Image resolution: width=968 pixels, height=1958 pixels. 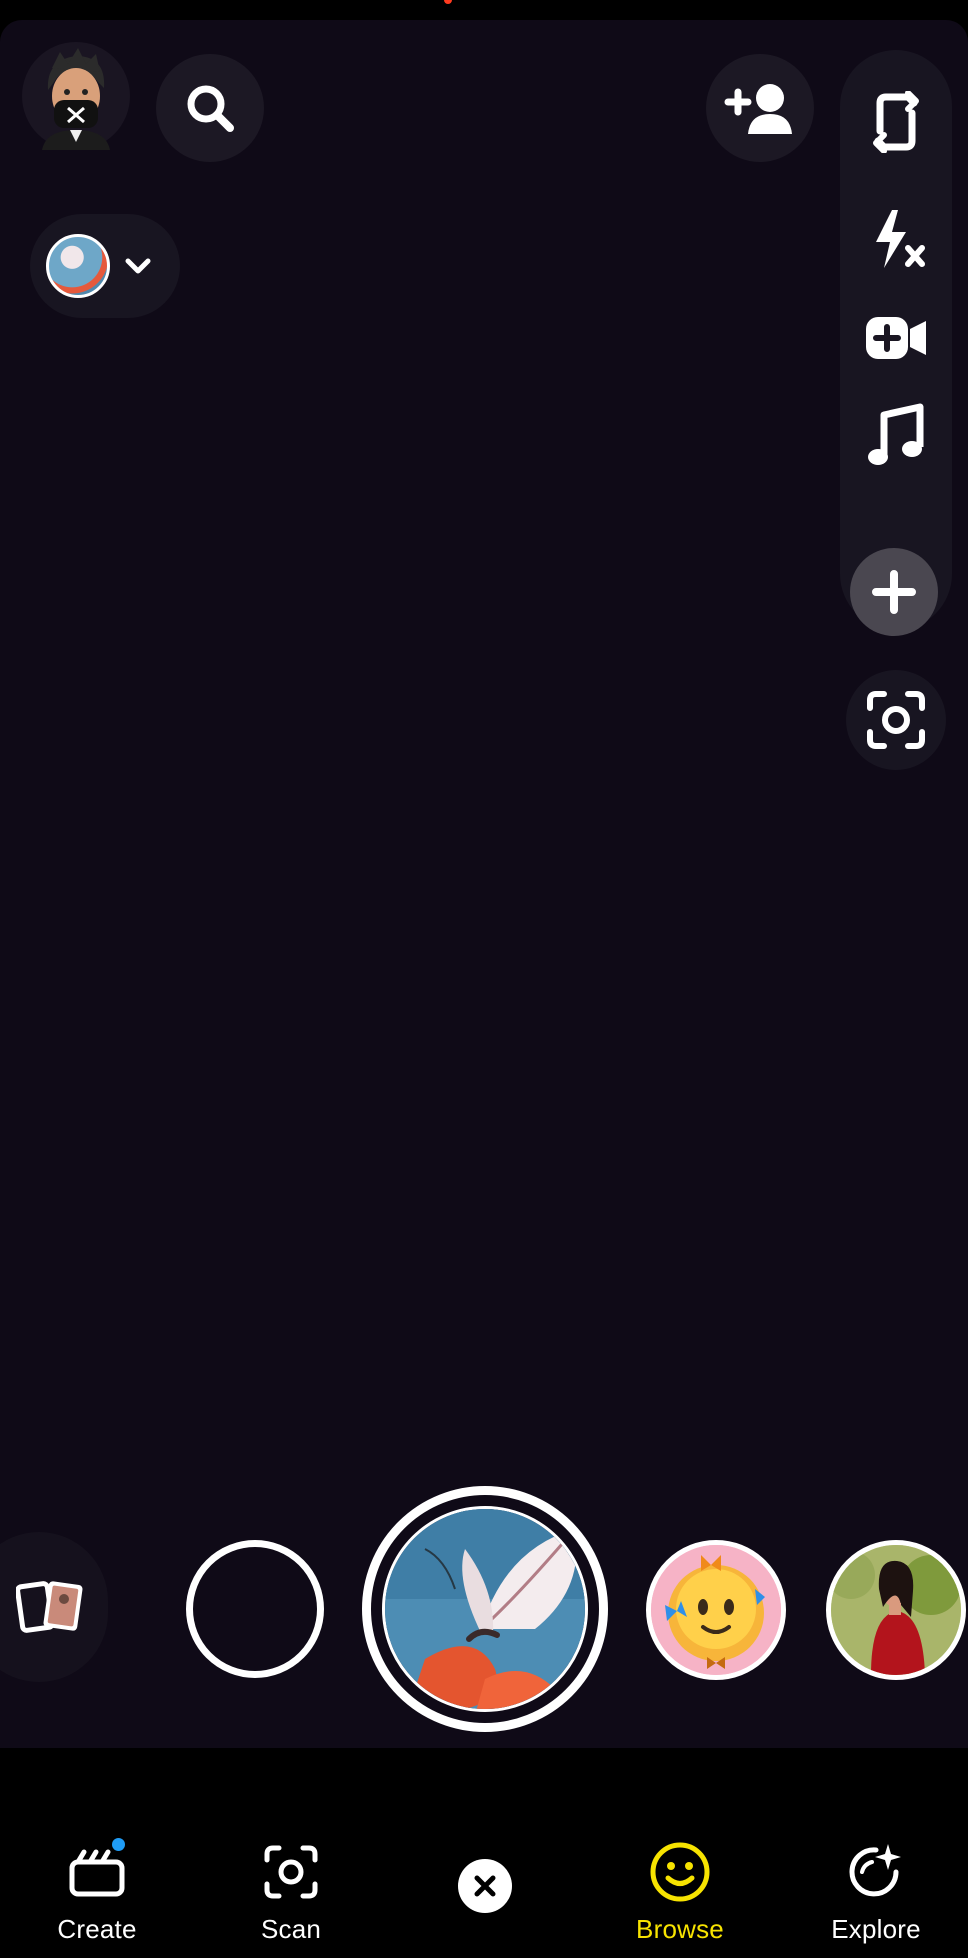 What do you see at coordinates (76, 99) in the screenshot?
I see `bitmoji-avatar-icon` at bounding box center [76, 99].